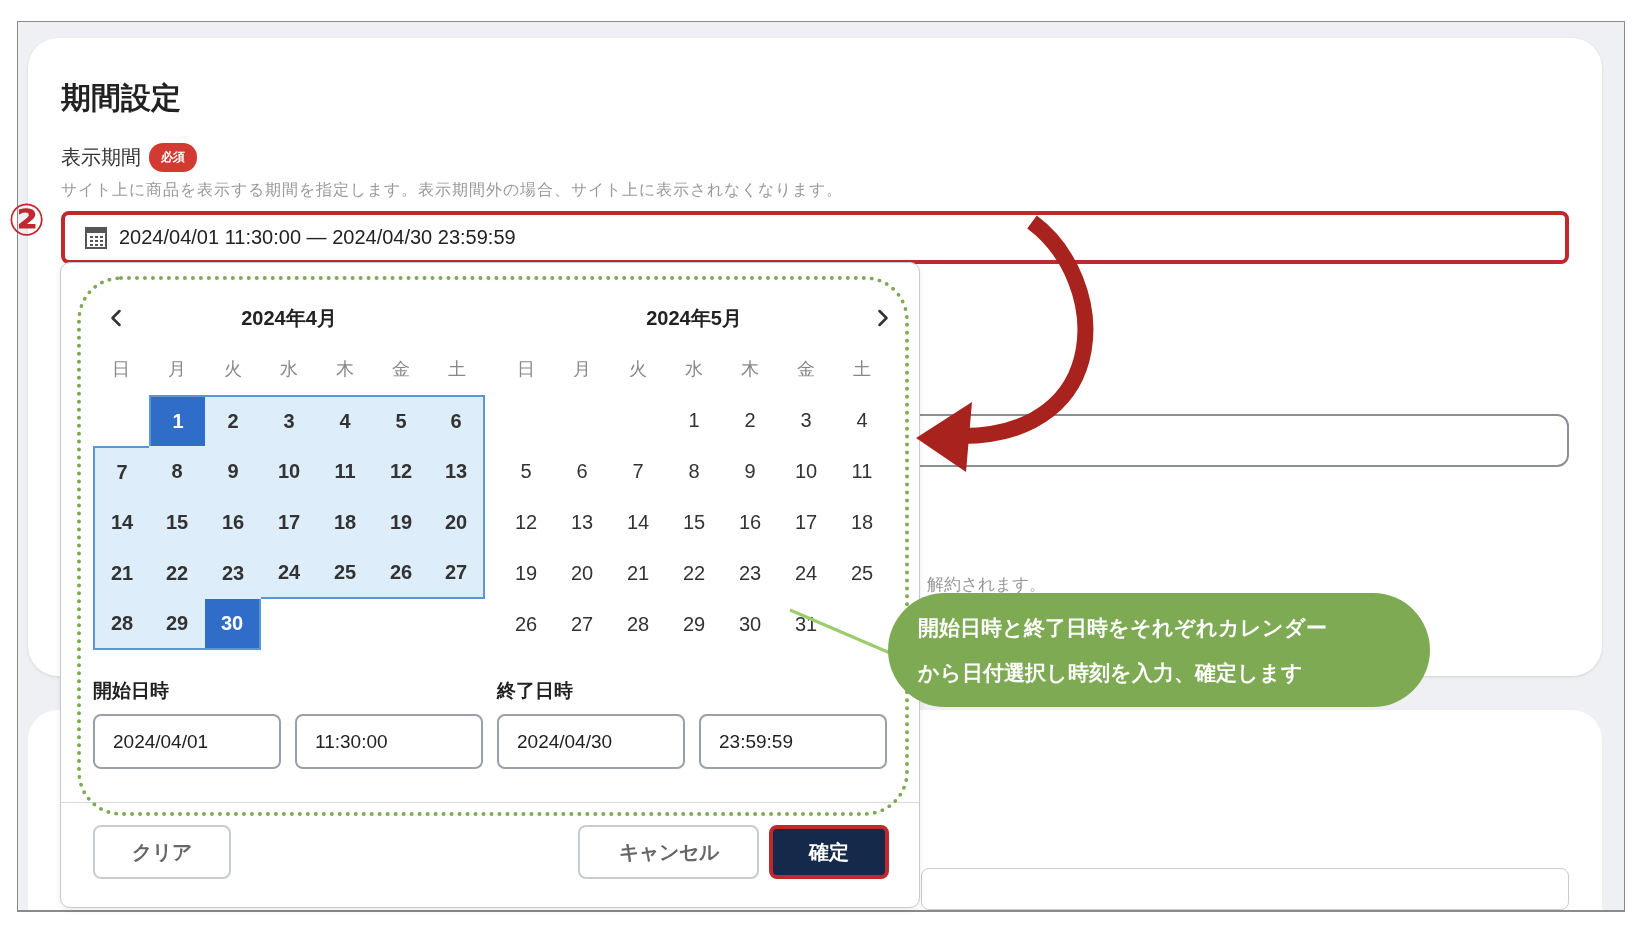 The width and height of the screenshot is (1650, 938). Describe the element at coordinates (986, 585) in the screenshot. I see `help-text: 解約されます。` at that location.